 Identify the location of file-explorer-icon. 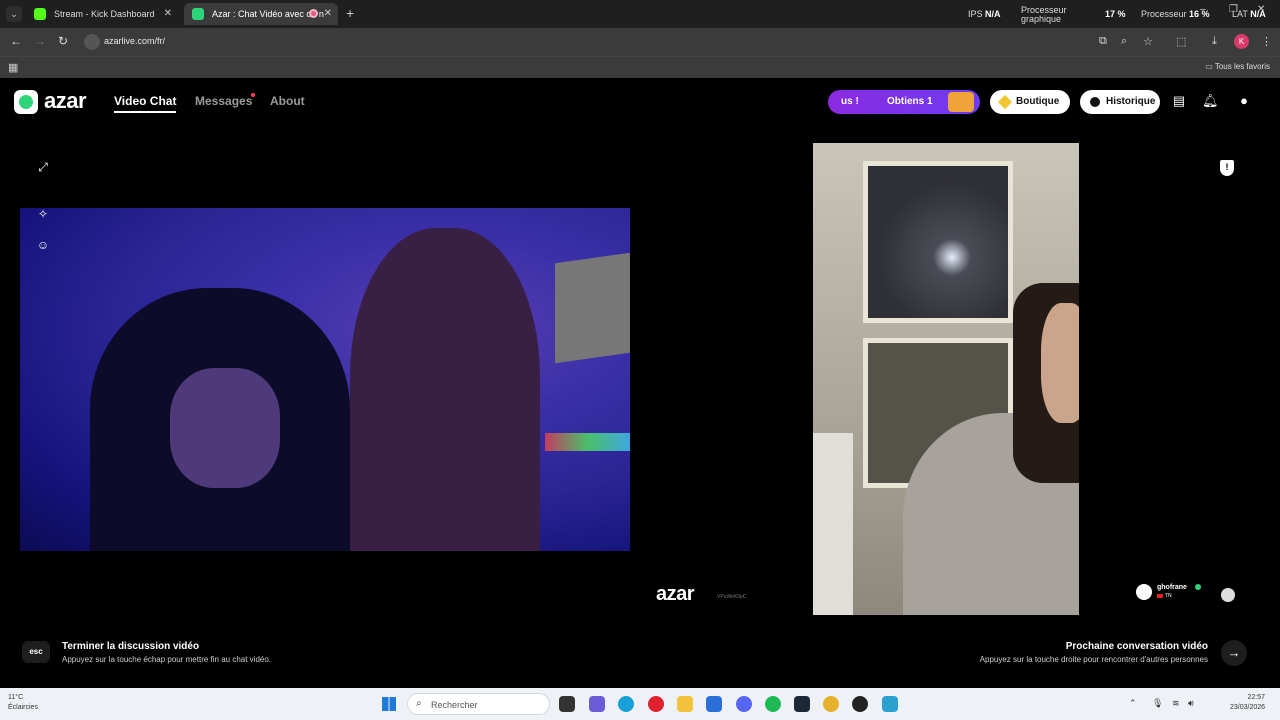
(685, 704).